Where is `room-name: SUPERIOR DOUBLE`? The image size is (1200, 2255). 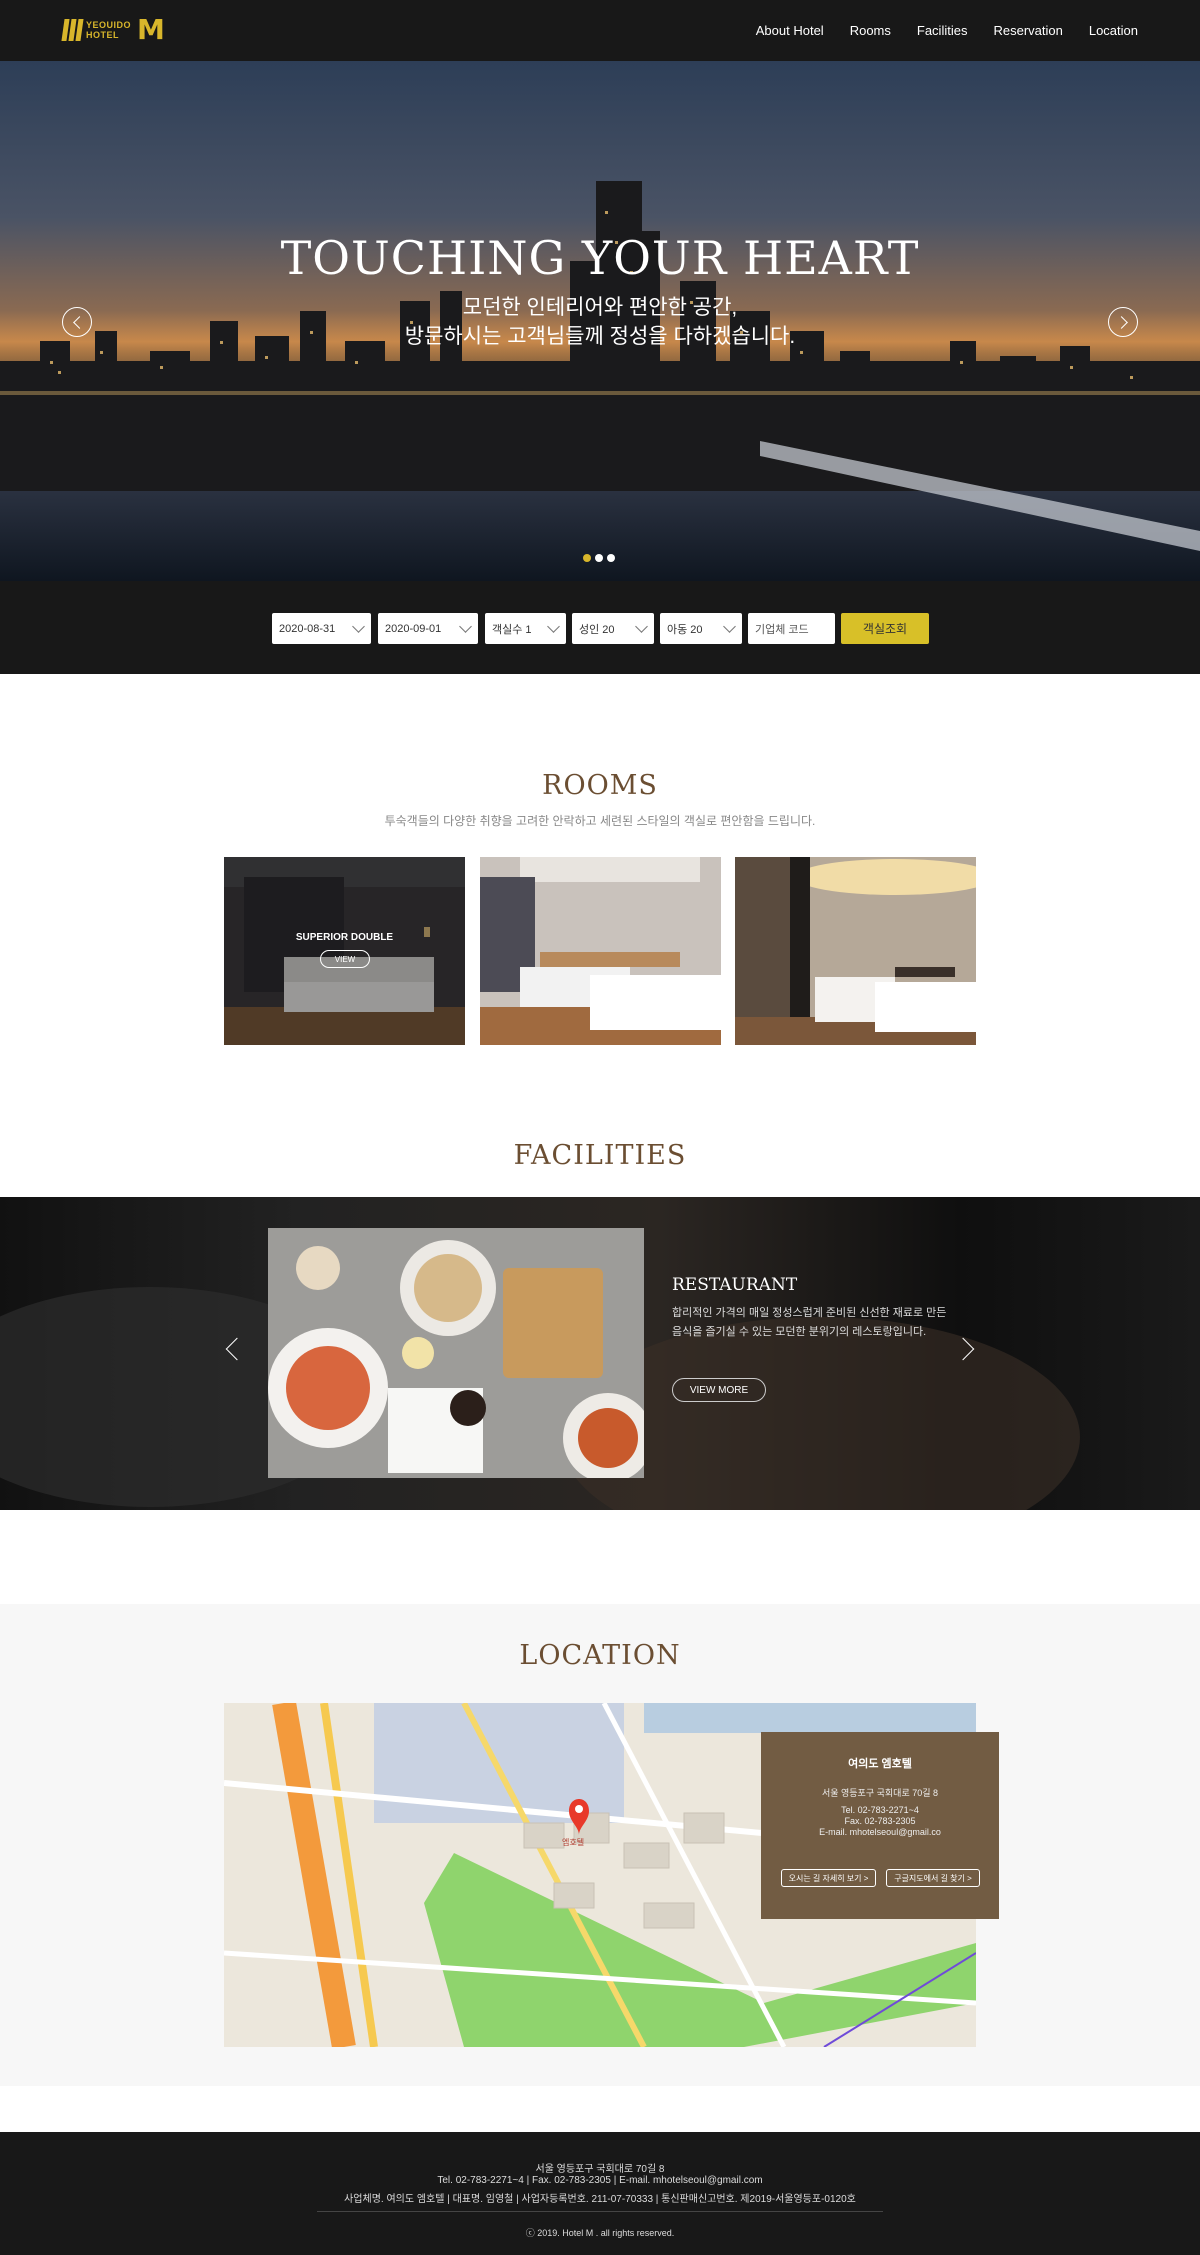 room-name: SUPERIOR DOUBLE is located at coordinates (344, 937).